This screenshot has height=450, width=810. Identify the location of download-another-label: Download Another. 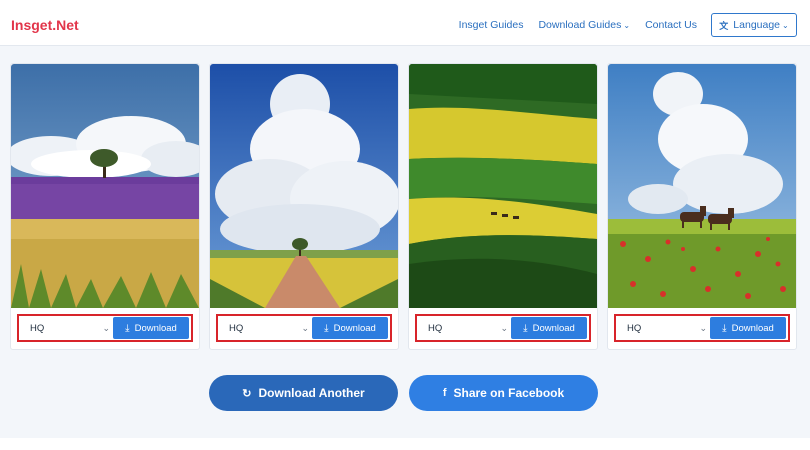
(311, 393).